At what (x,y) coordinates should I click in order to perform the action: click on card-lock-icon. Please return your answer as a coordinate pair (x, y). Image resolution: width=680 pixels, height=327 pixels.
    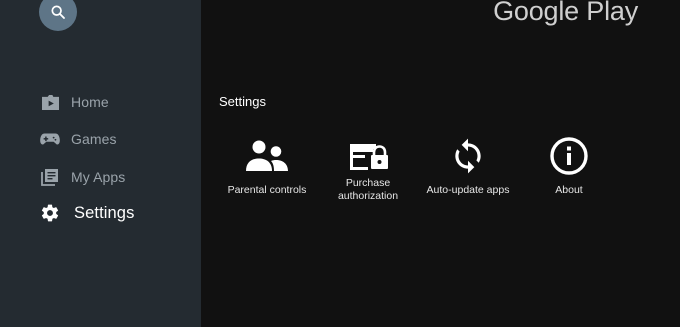
    Looking at the image, I should click on (369, 157).